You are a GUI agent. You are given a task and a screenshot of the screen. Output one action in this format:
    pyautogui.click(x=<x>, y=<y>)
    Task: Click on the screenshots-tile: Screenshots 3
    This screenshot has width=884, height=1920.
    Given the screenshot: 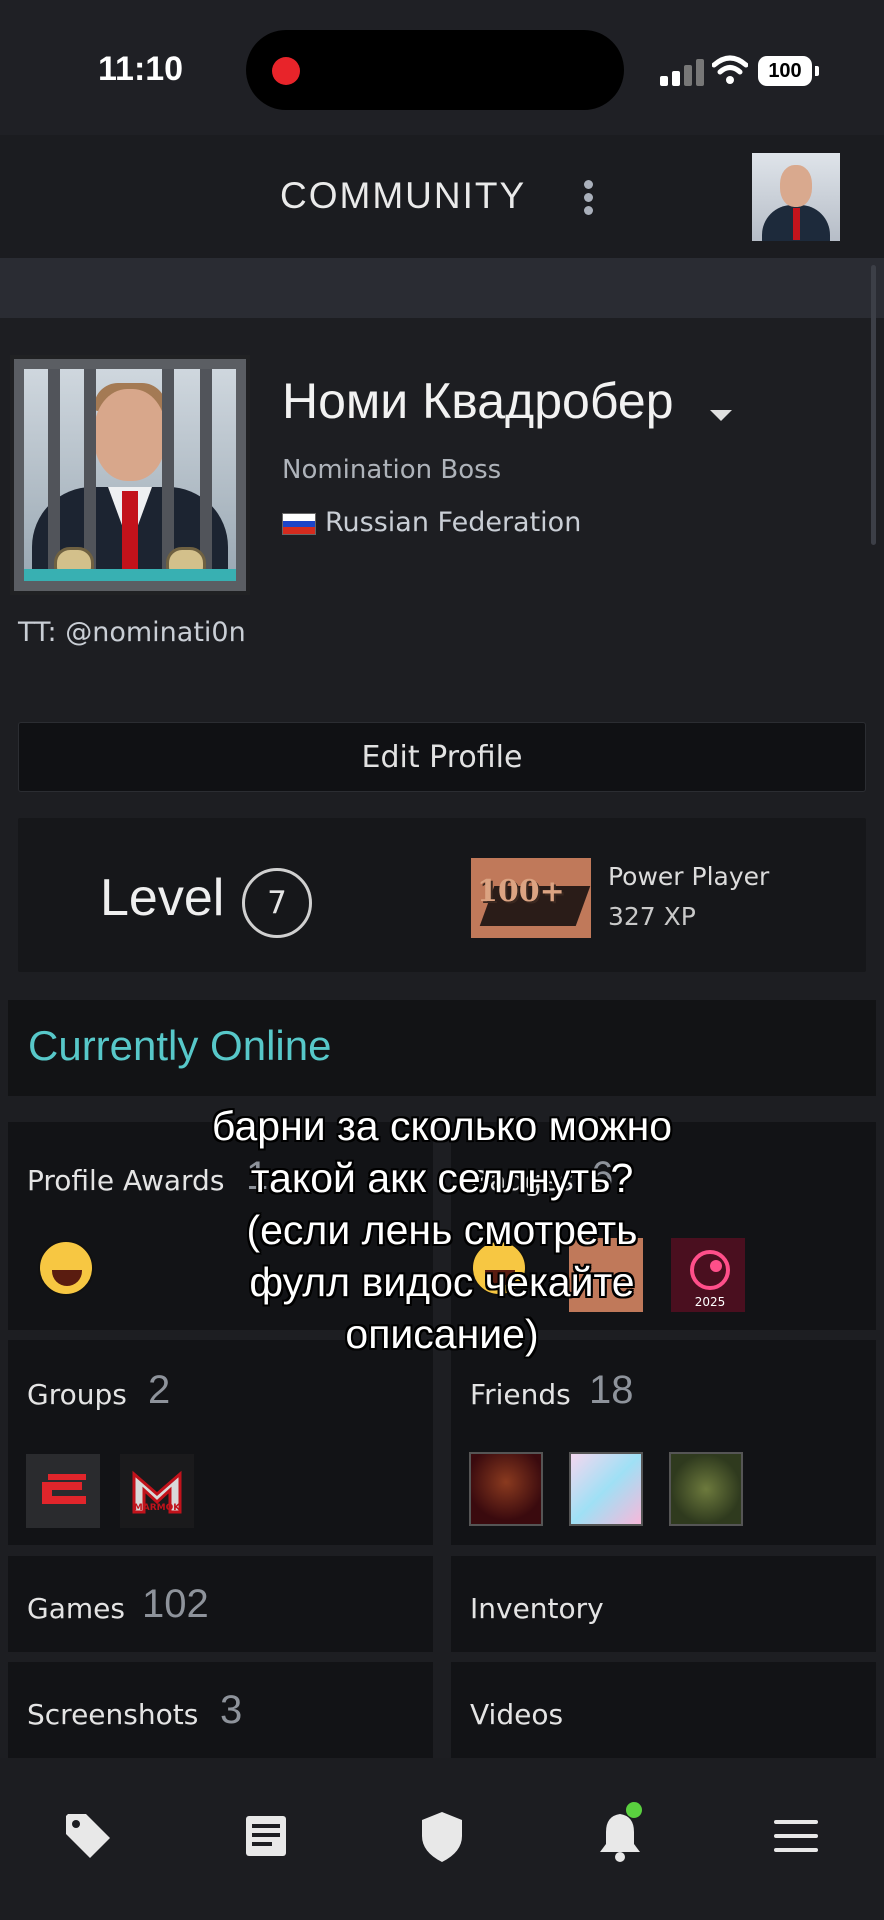 What is the action you would take?
    pyautogui.click(x=220, y=1710)
    